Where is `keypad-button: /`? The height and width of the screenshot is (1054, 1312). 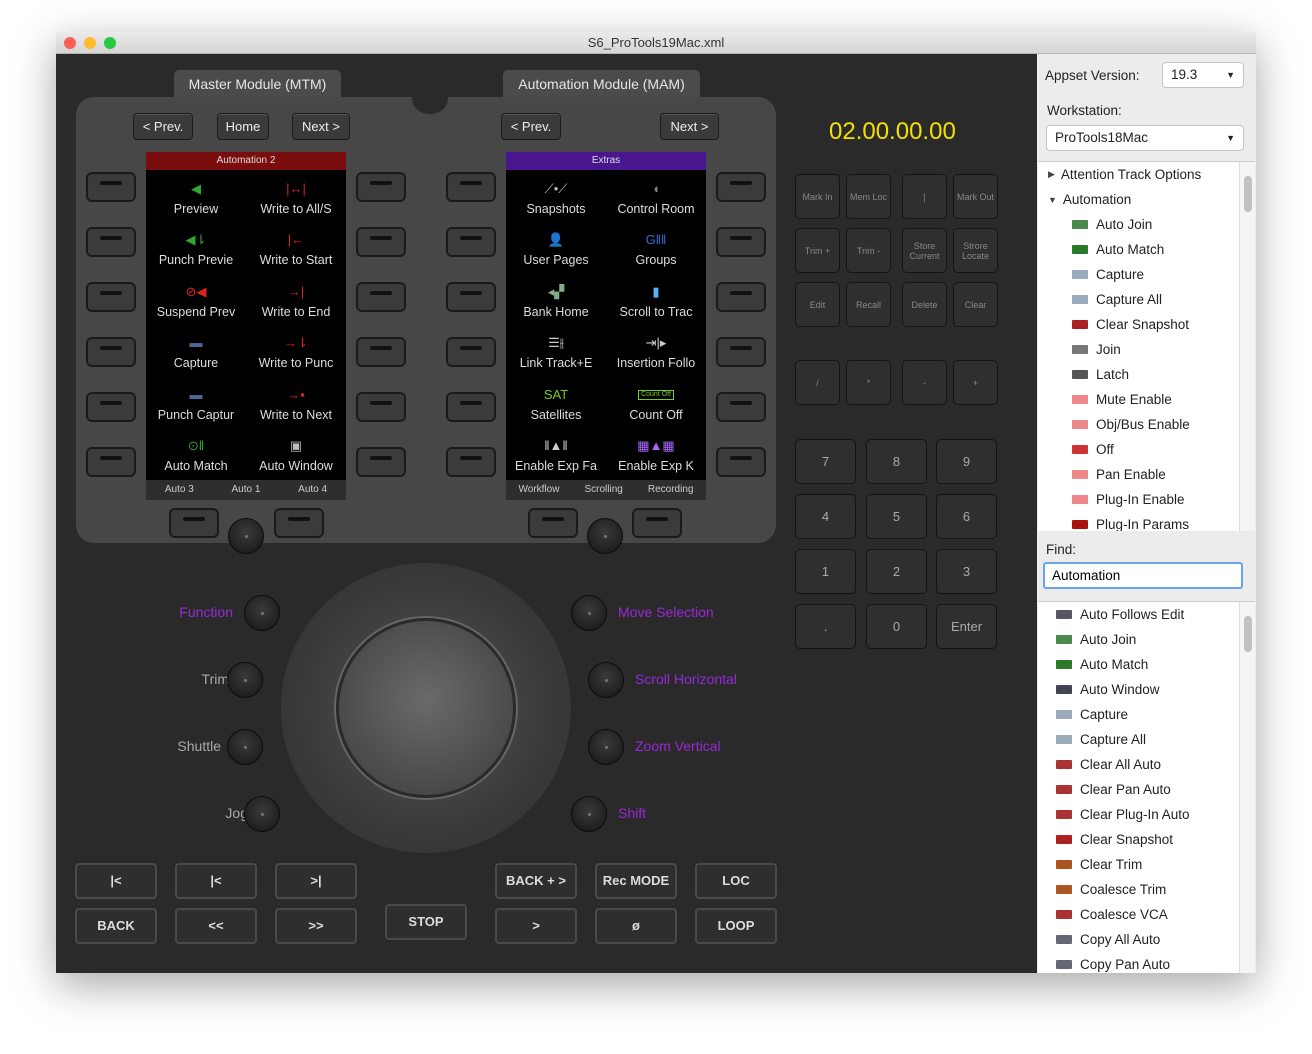 keypad-button: / is located at coordinates (817, 382).